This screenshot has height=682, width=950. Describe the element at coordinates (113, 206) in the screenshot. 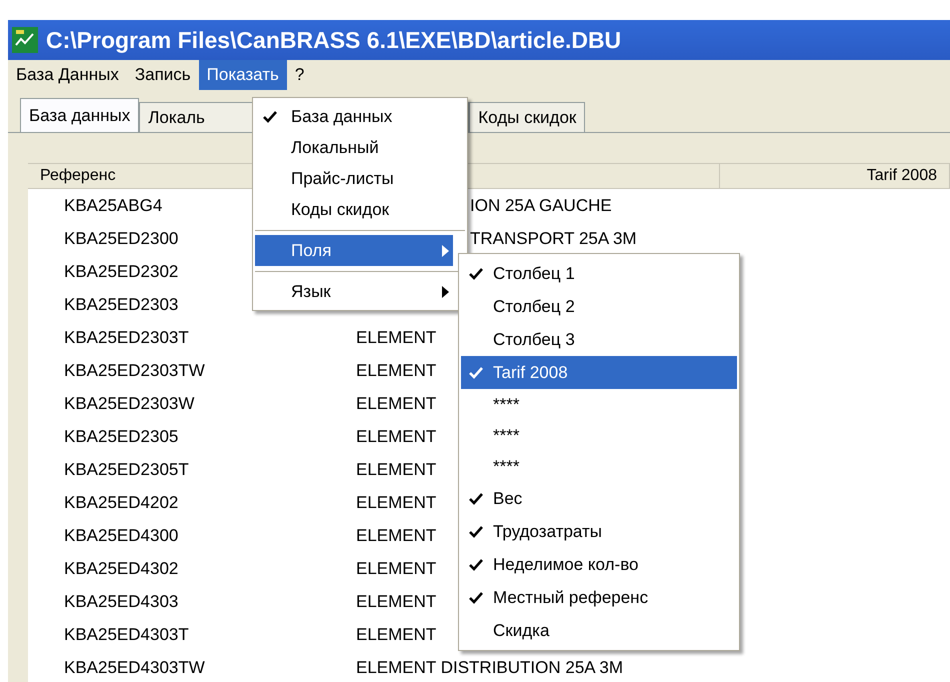

I see `table-cell: KBA25ABG4` at that location.